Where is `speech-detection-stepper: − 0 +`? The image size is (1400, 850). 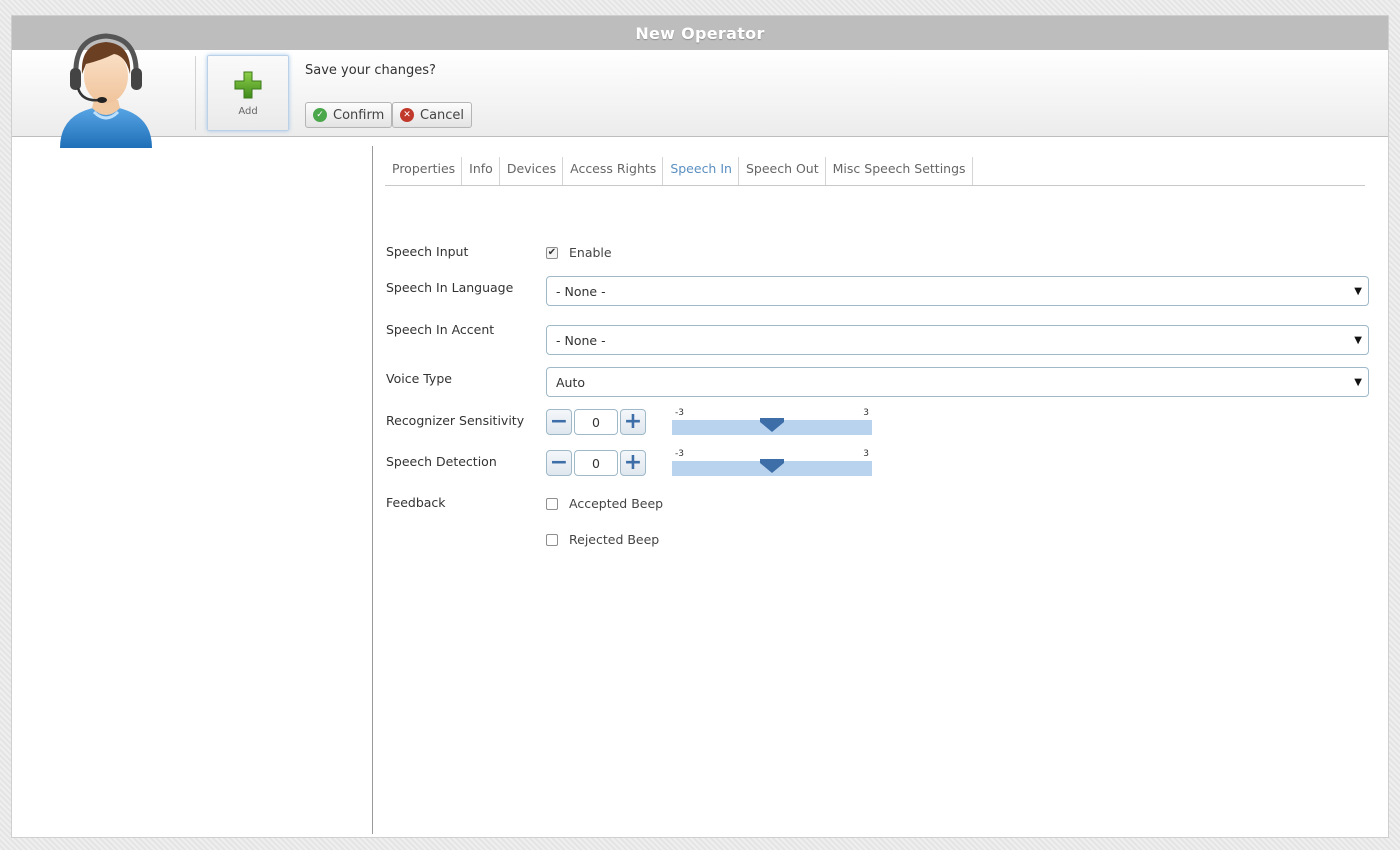
speech-detection-stepper: − 0 + is located at coordinates (596, 463).